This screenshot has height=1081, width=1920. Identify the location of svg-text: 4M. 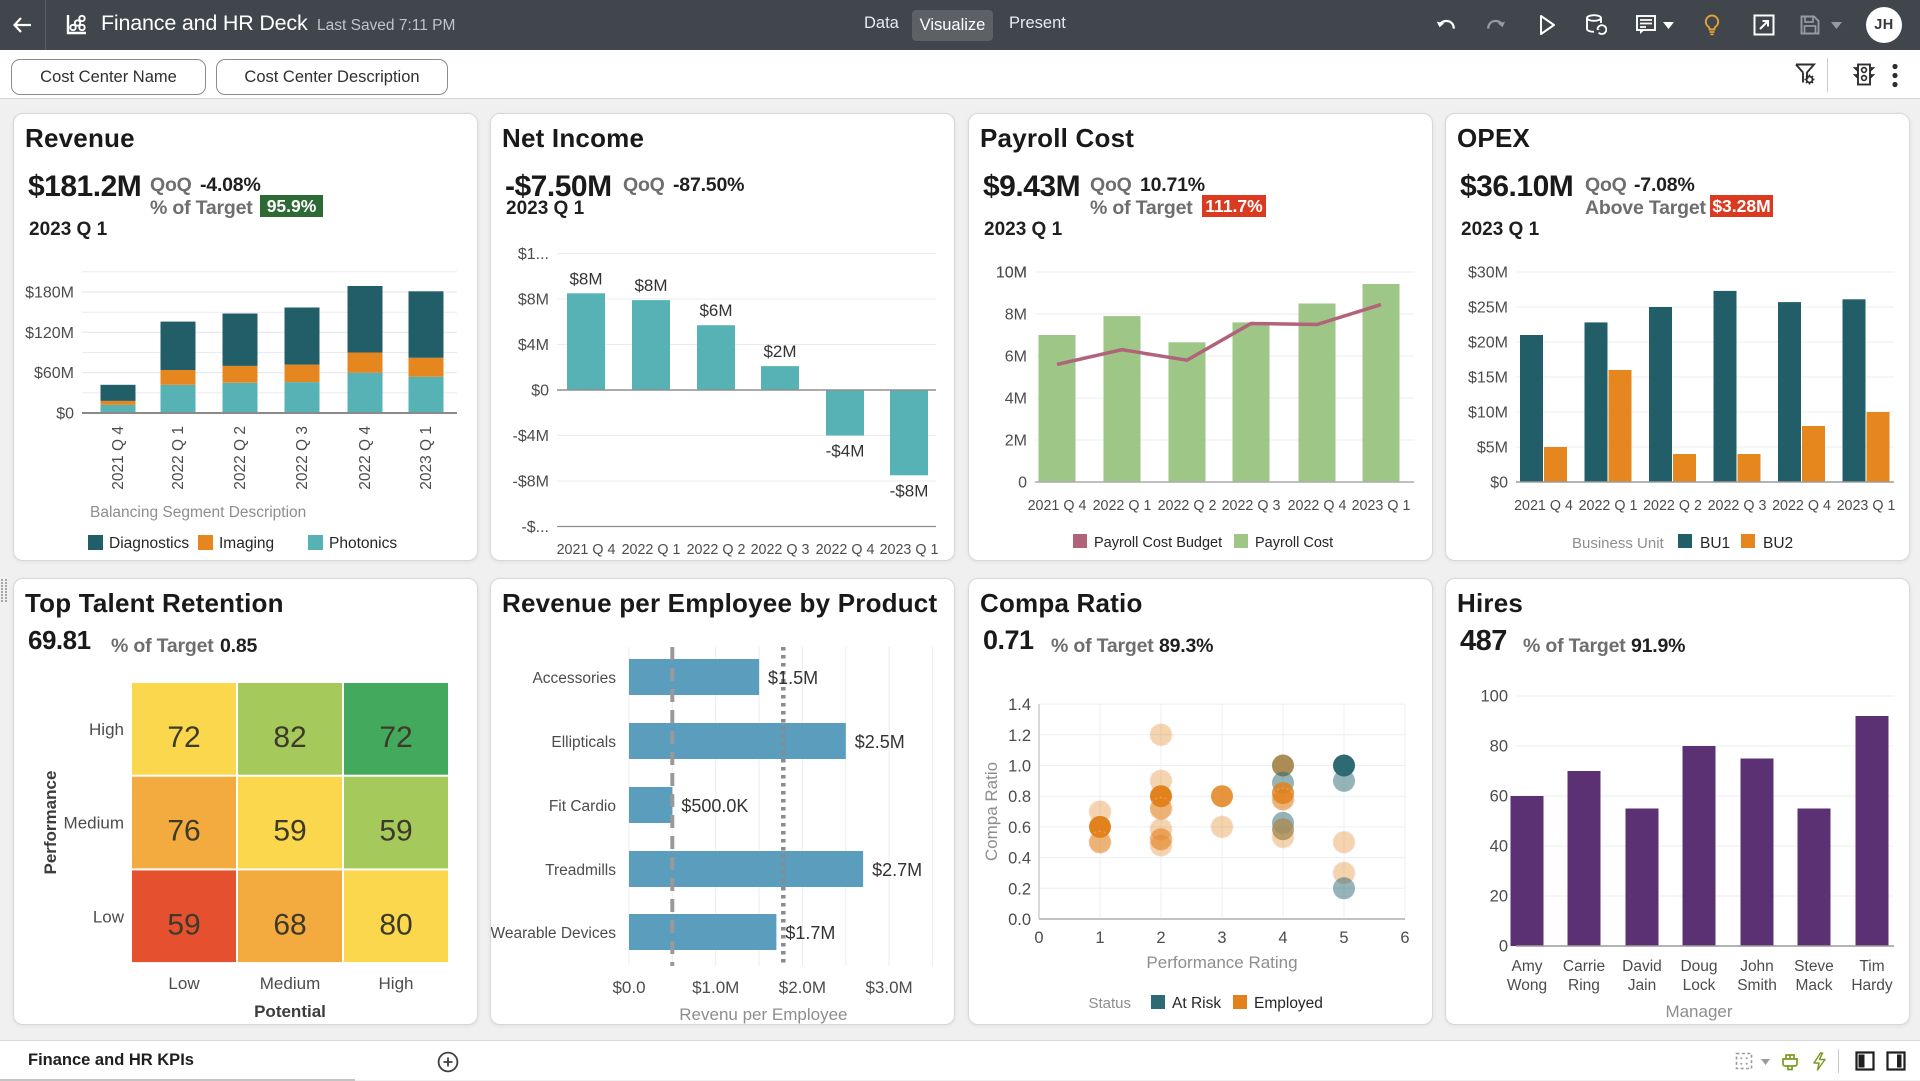
(1016, 399).